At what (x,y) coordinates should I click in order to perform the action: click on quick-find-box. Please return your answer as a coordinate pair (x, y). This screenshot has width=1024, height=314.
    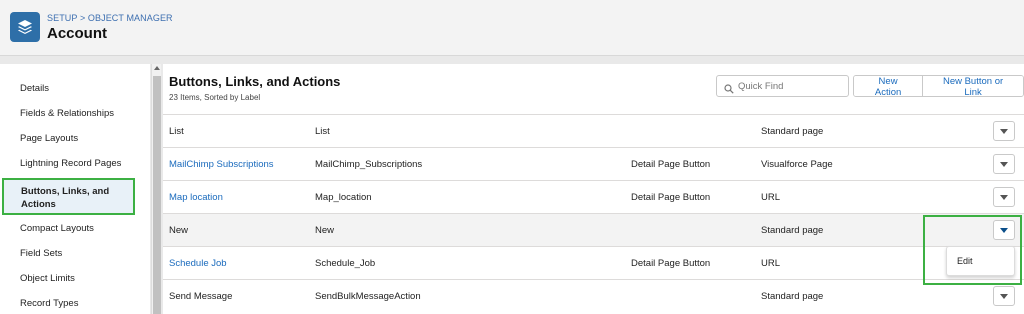
    Looking at the image, I should click on (782, 86).